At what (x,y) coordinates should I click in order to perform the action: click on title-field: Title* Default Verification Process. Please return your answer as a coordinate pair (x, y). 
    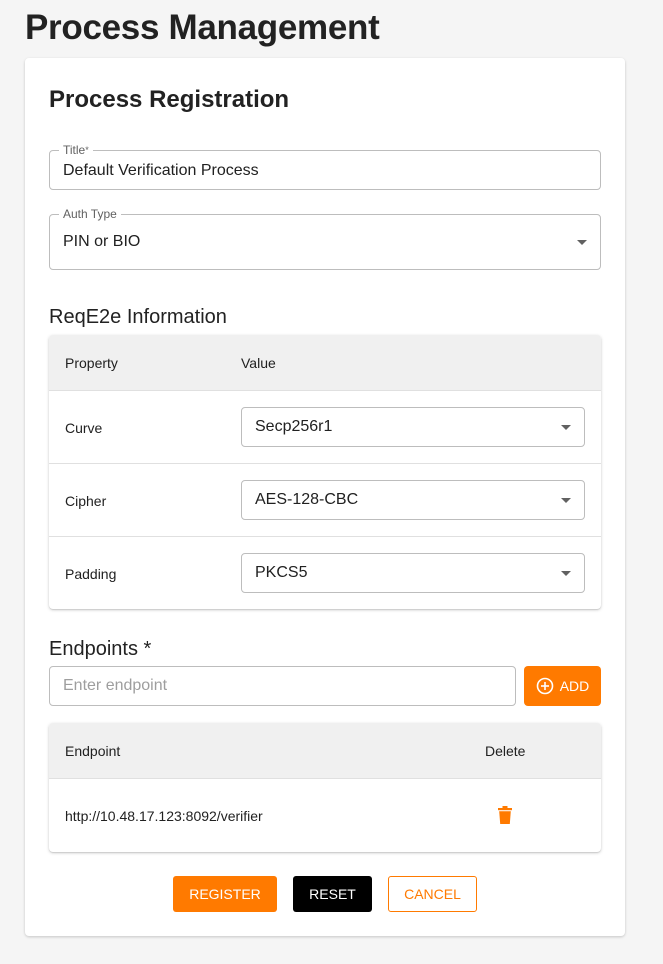
    Looking at the image, I should click on (325, 166).